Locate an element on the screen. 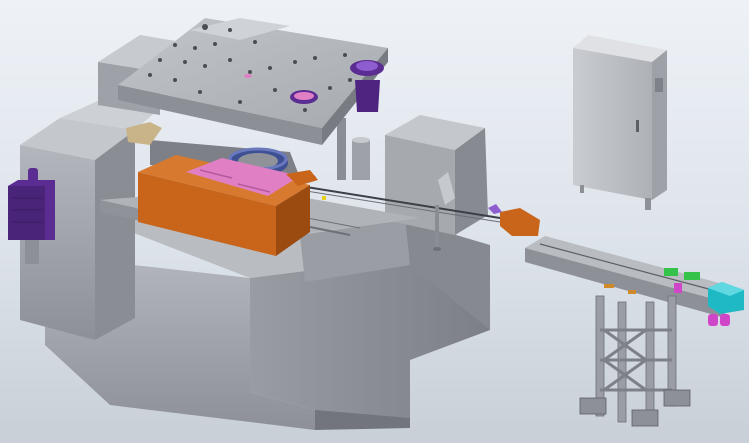 The height and width of the screenshot is (443, 749). electrical-cabinet is located at coordinates (620, 122).